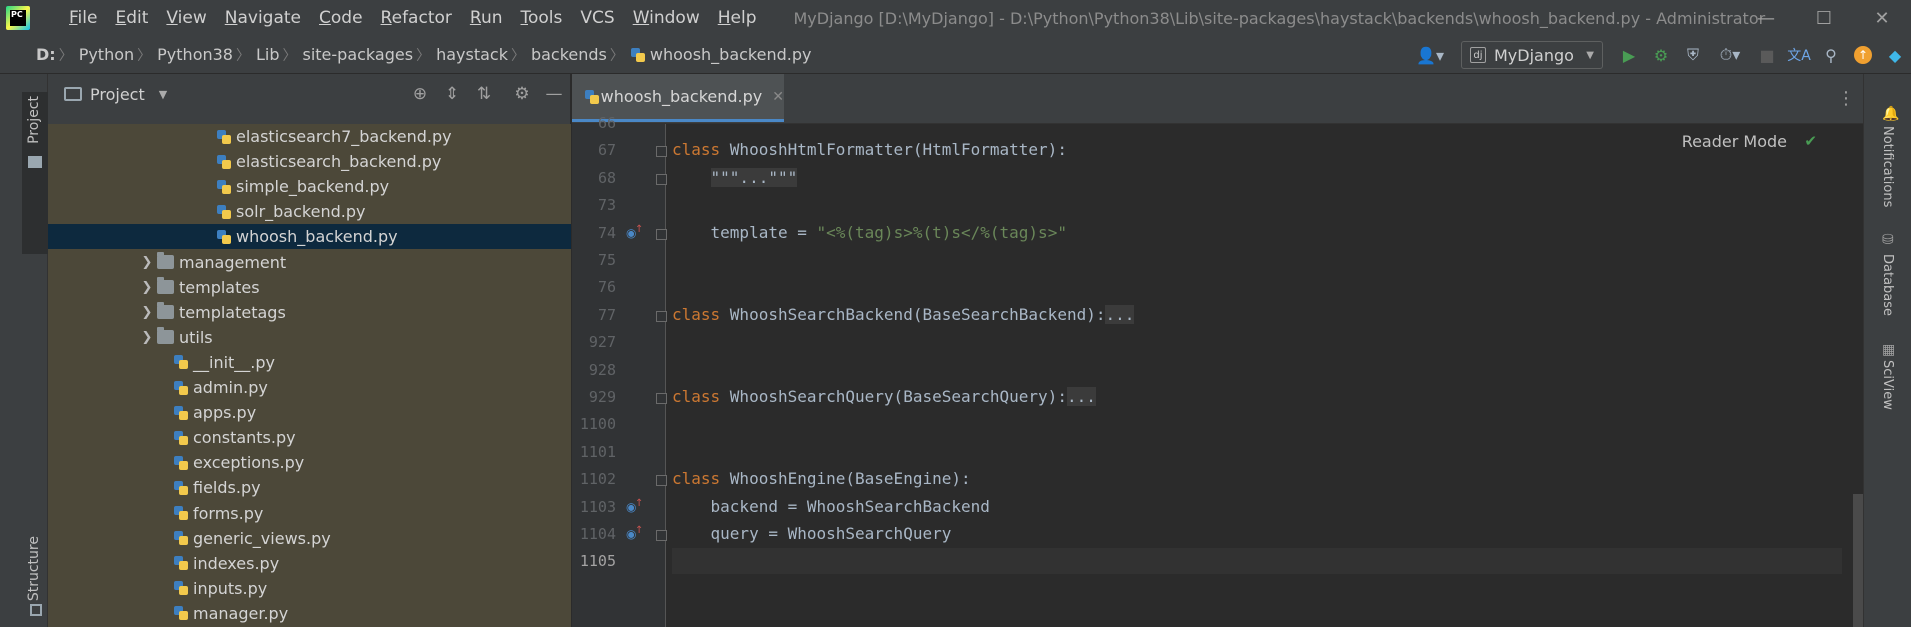 The width and height of the screenshot is (1911, 627). What do you see at coordinates (486, 18) in the screenshot?
I see `menu-item: Run` at bounding box center [486, 18].